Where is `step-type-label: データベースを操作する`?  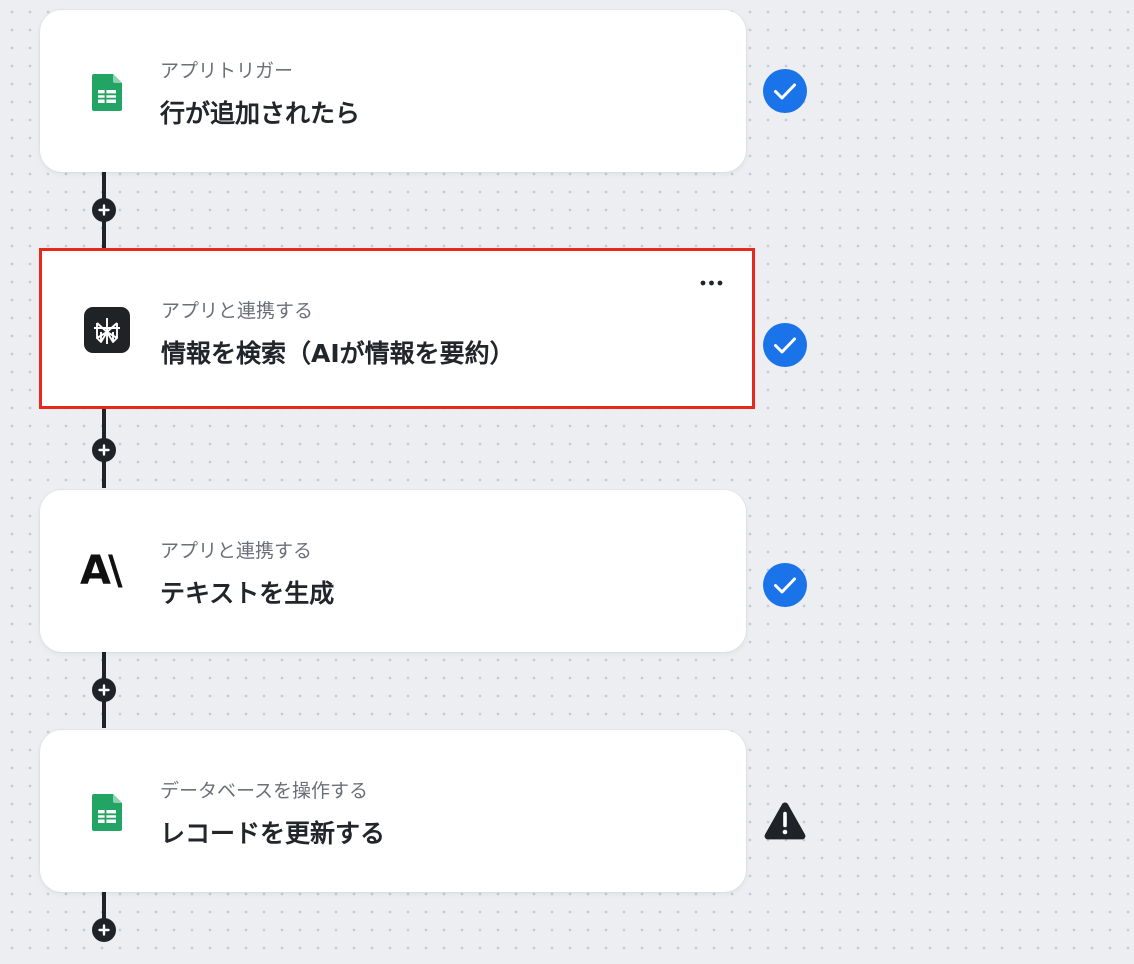 step-type-label: データベースを操作する is located at coordinates (264, 791).